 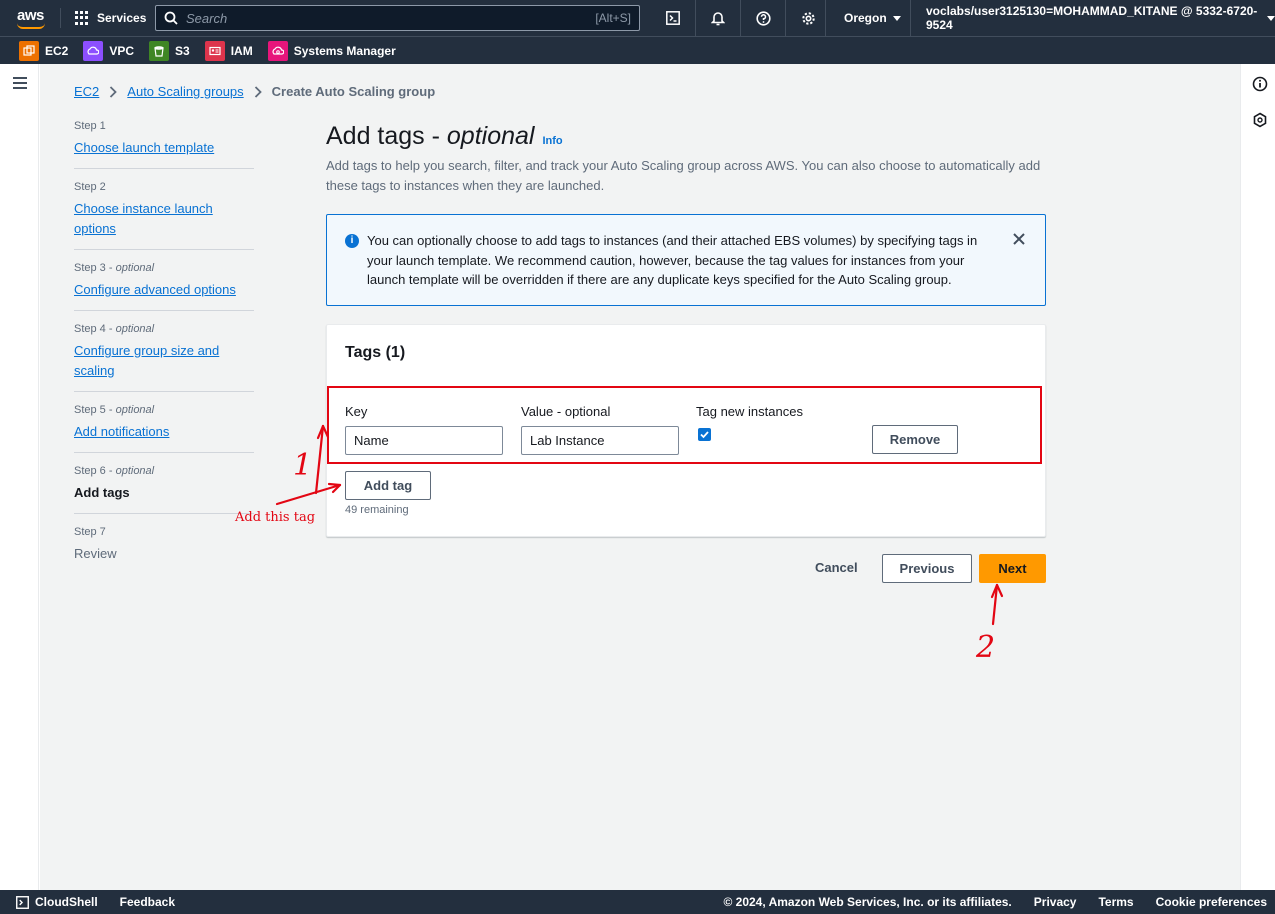 What do you see at coordinates (86, 91) in the screenshot?
I see `breadcrumb-ec2: EC2` at bounding box center [86, 91].